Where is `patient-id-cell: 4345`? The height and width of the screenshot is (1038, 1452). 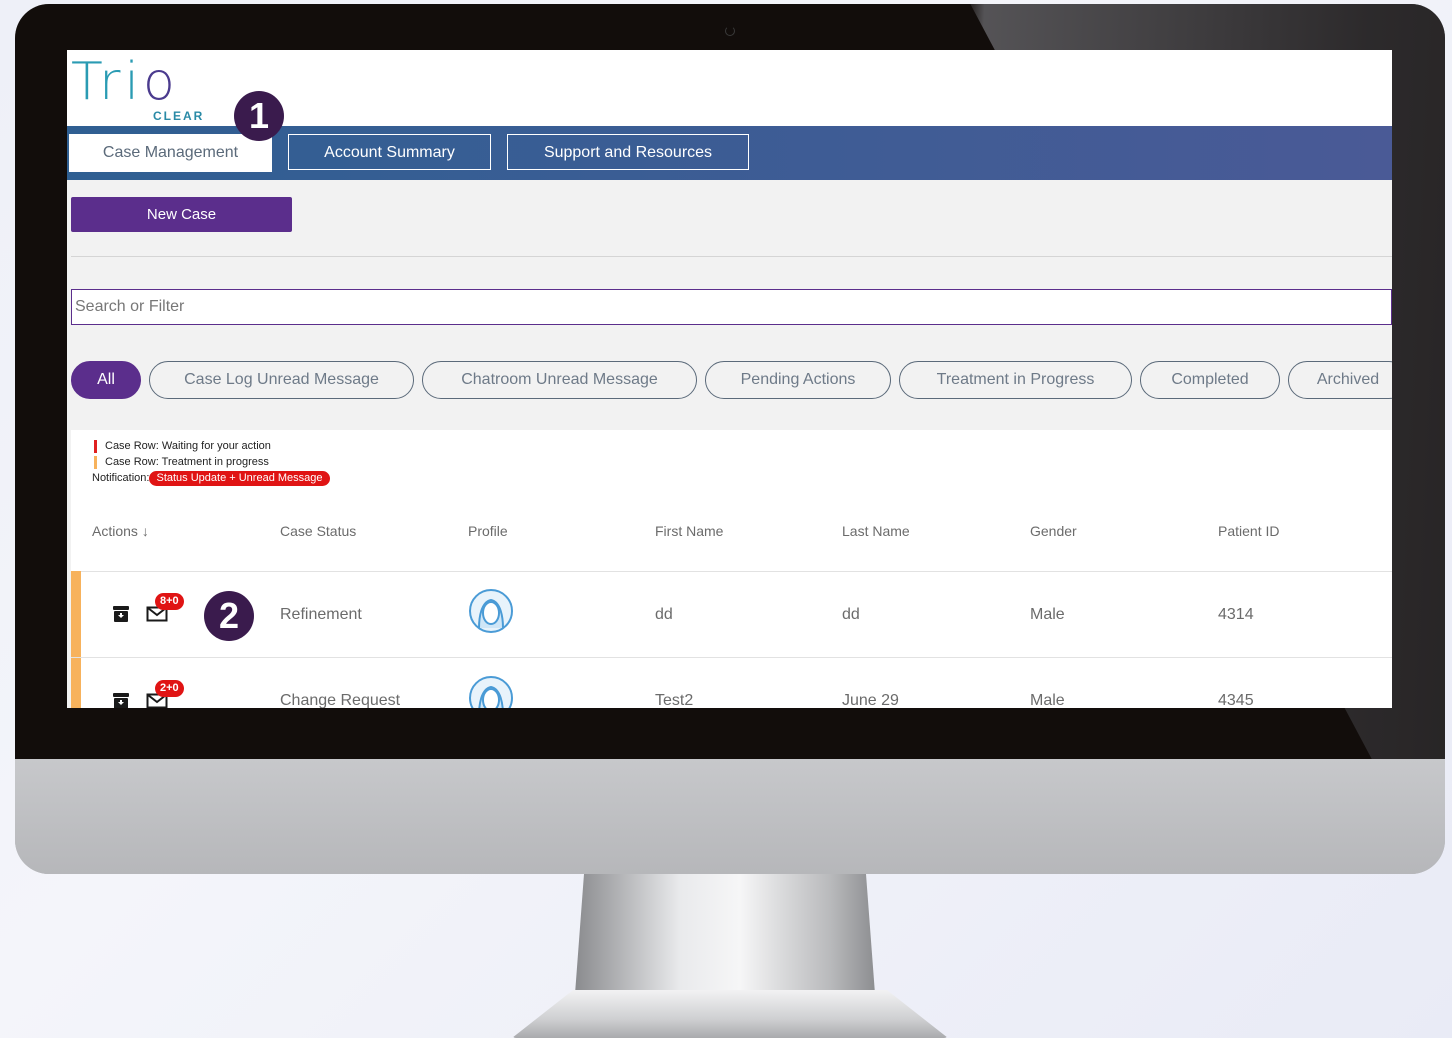 patient-id-cell: 4345 is located at coordinates (1236, 700).